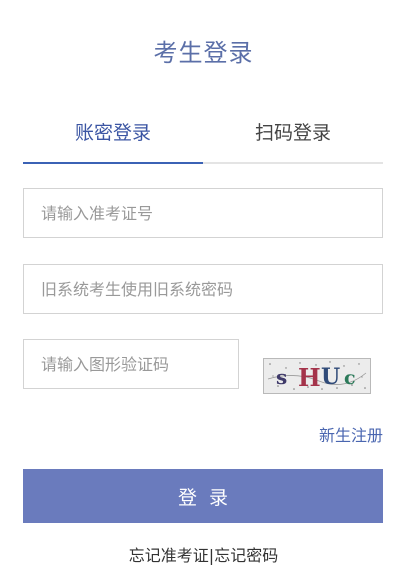 Image resolution: width=407 pixels, height=587 pixels. What do you see at coordinates (203, 213) in the screenshot?
I see `exam-id-input` at bounding box center [203, 213].